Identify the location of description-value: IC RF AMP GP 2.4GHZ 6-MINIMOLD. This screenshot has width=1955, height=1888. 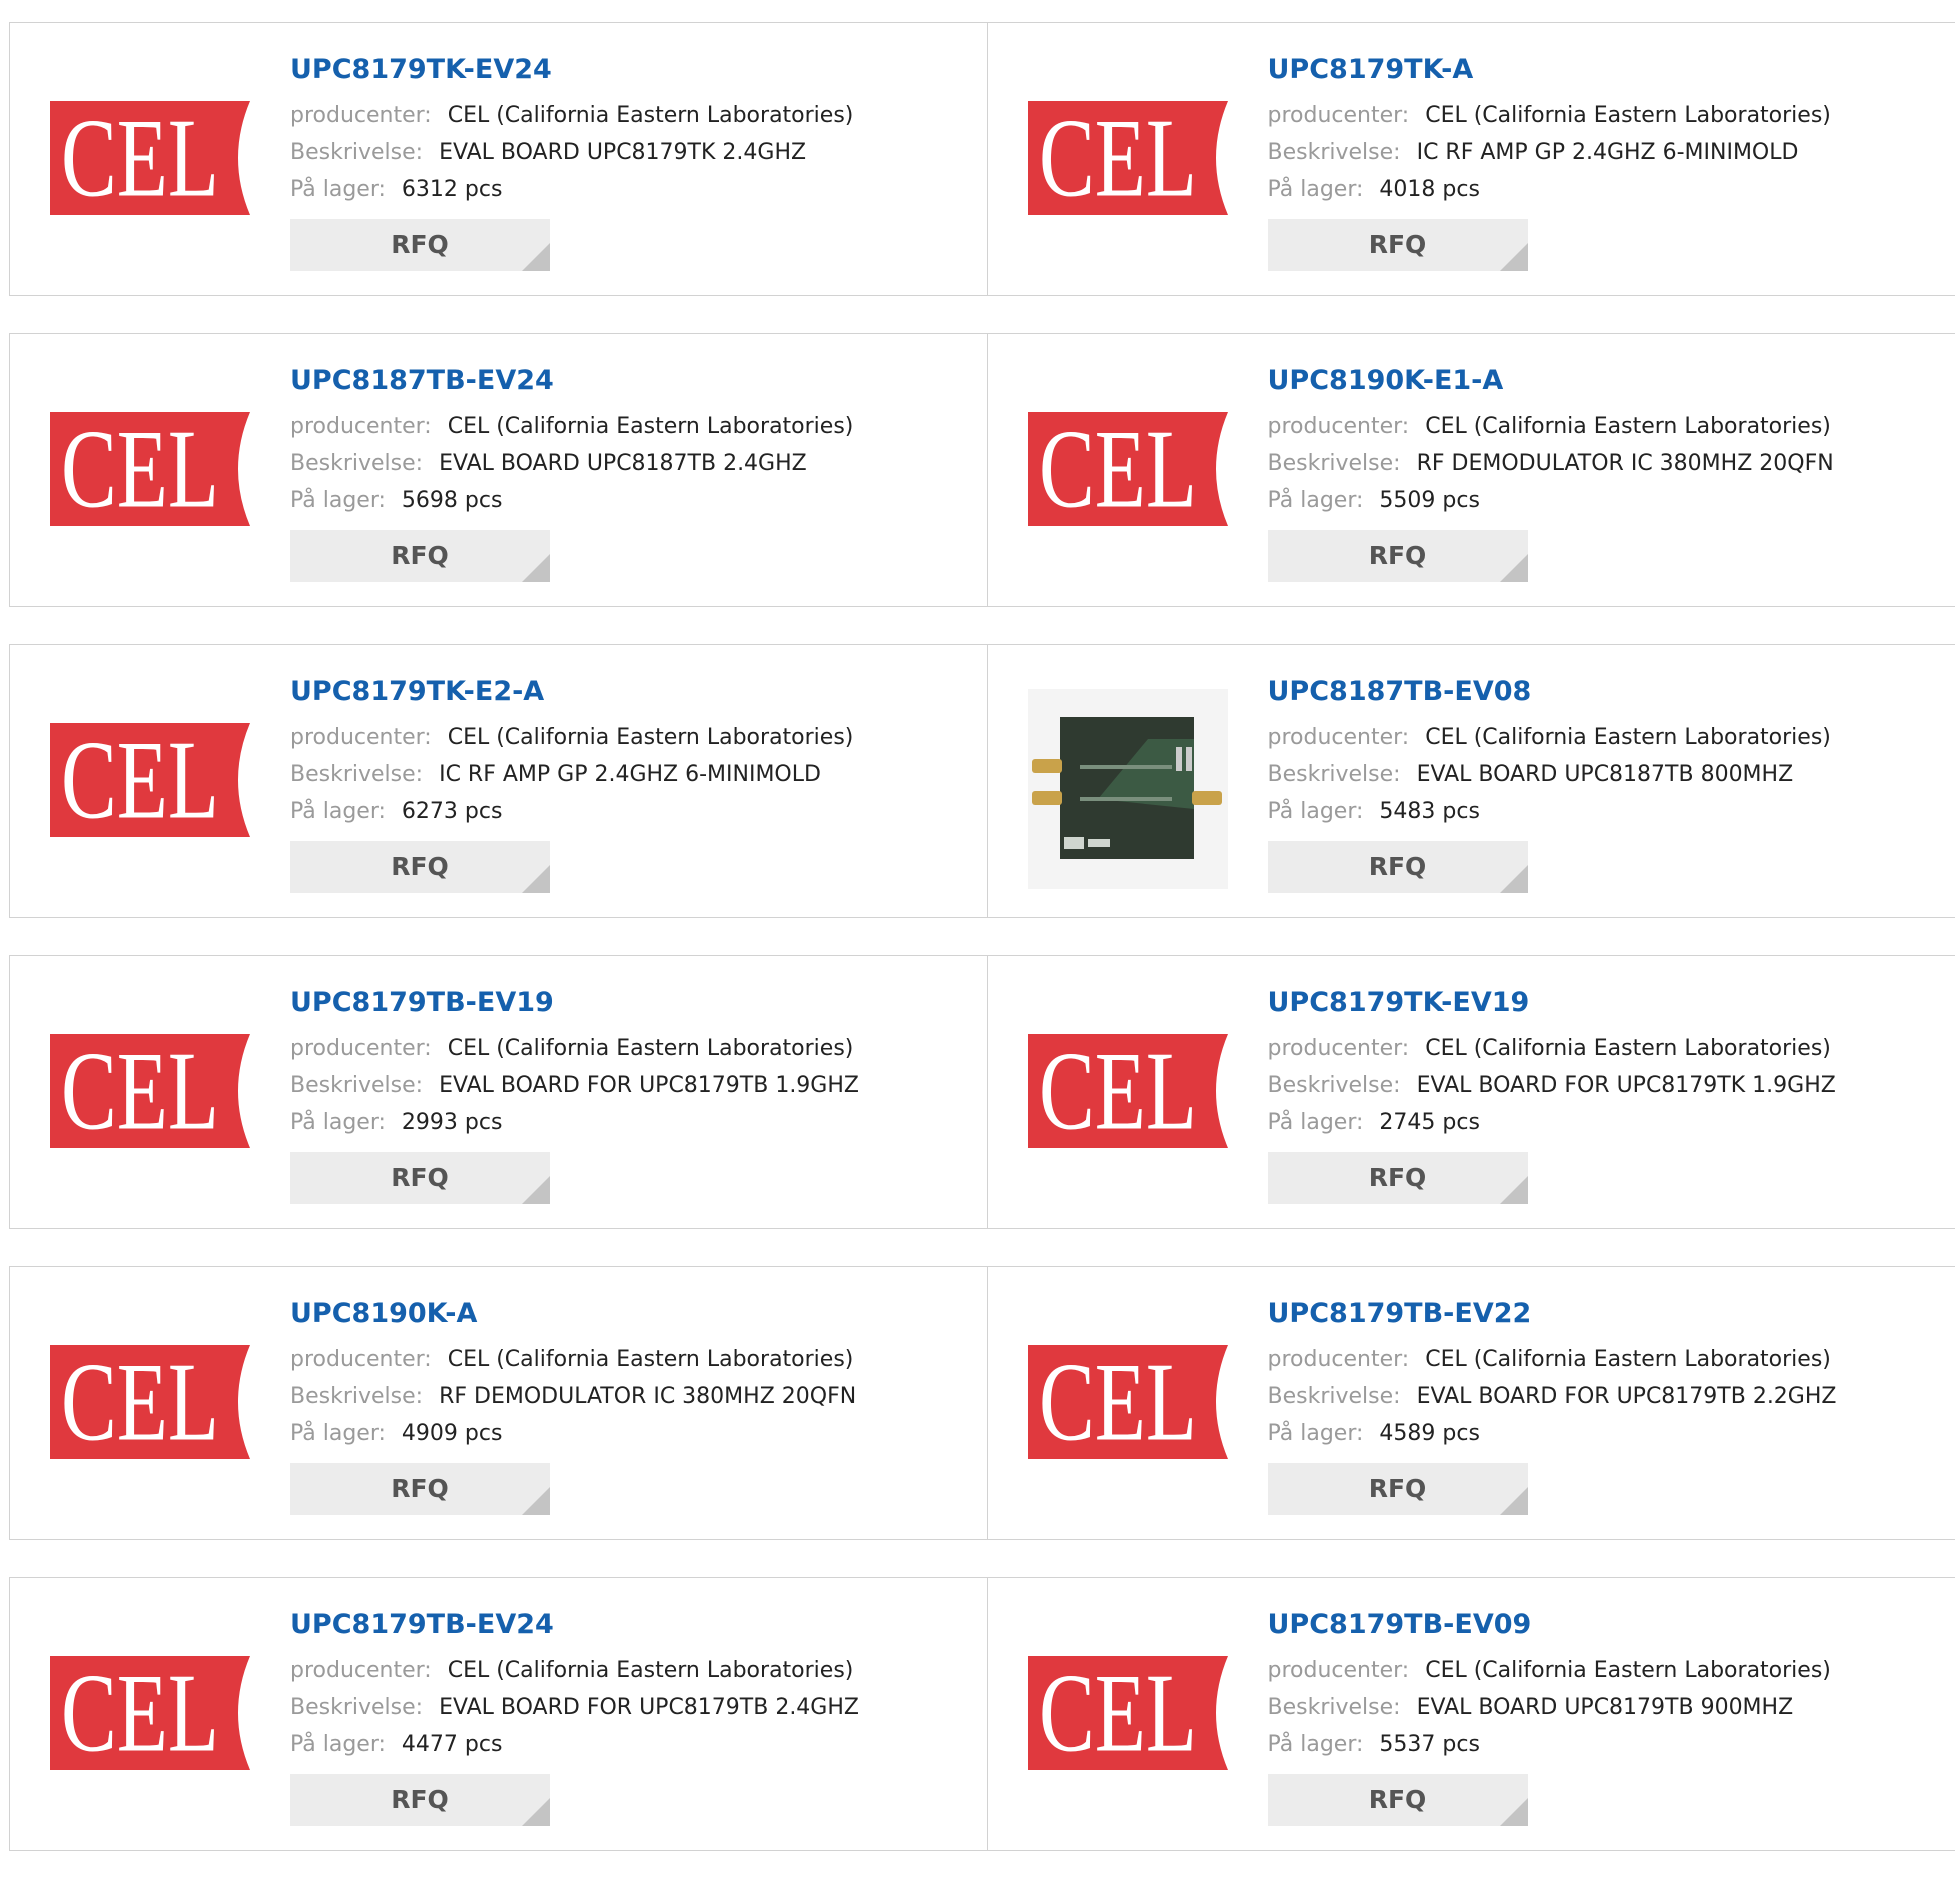
(1608, 152).